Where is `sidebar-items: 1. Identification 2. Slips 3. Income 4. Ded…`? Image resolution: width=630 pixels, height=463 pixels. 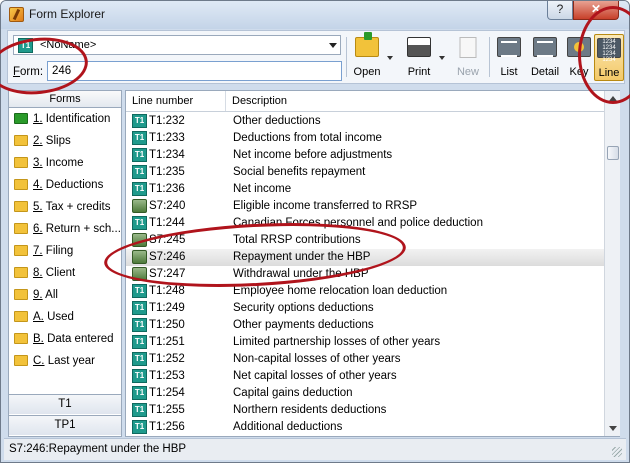
sidebar-items: 1. Identification 2. Slips 3. Income 4. Ded… is located at coordinates (65, 240).